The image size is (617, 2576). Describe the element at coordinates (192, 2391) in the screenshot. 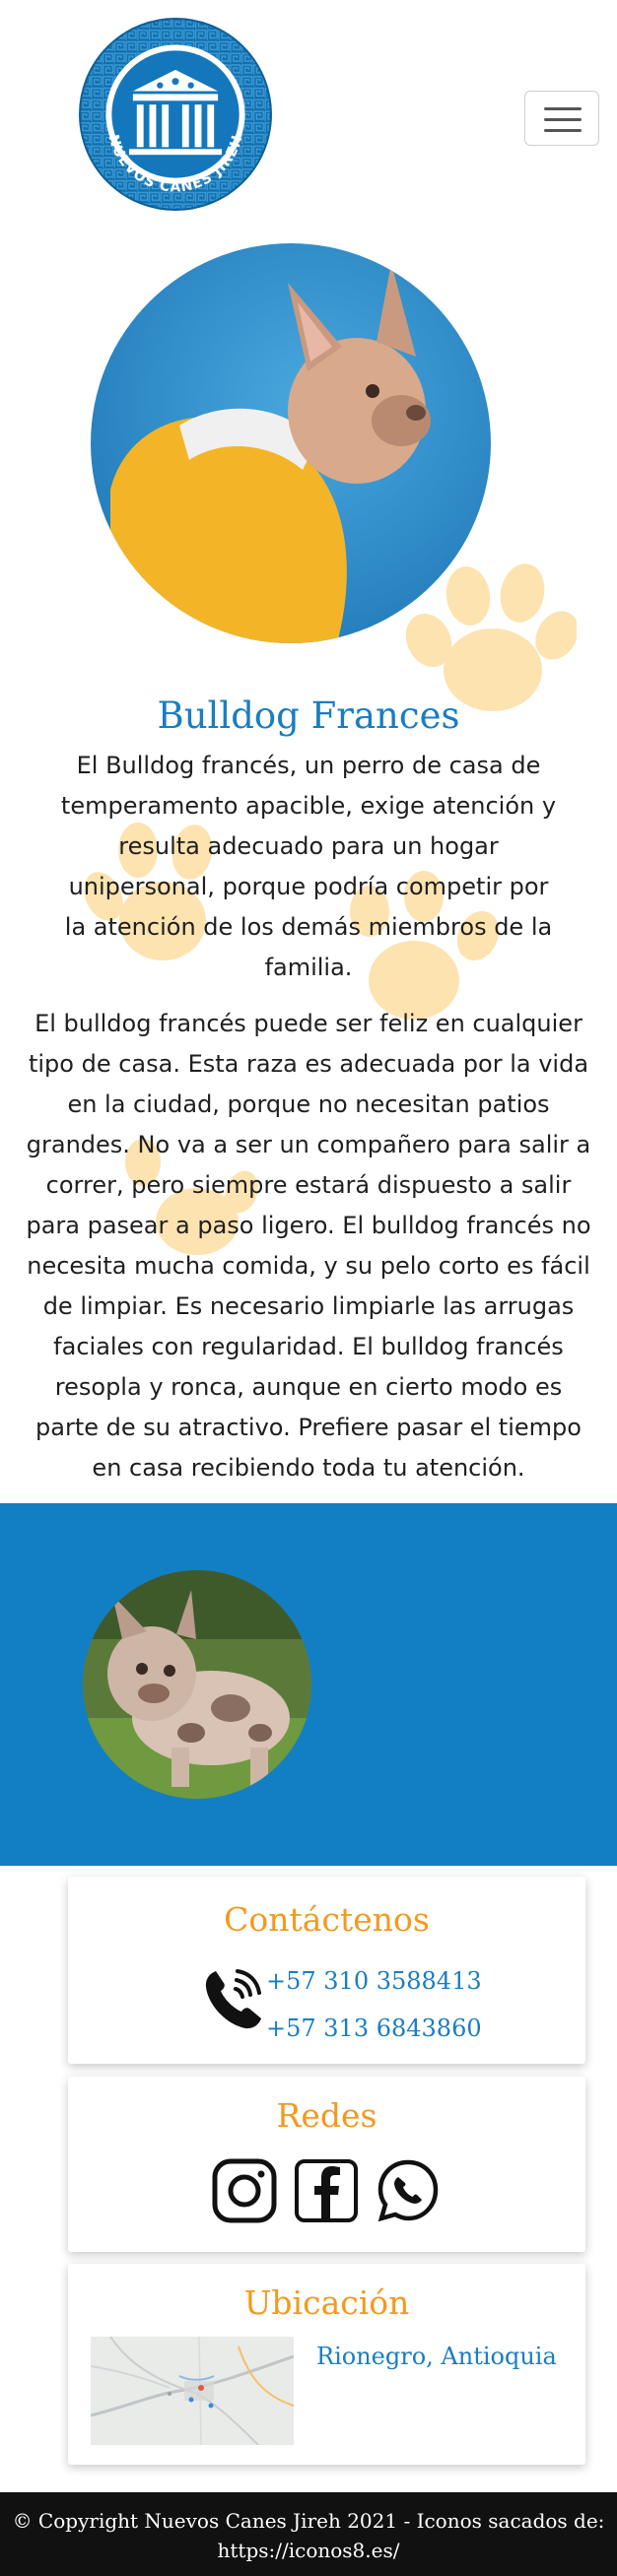

I see `location-map` at that location.